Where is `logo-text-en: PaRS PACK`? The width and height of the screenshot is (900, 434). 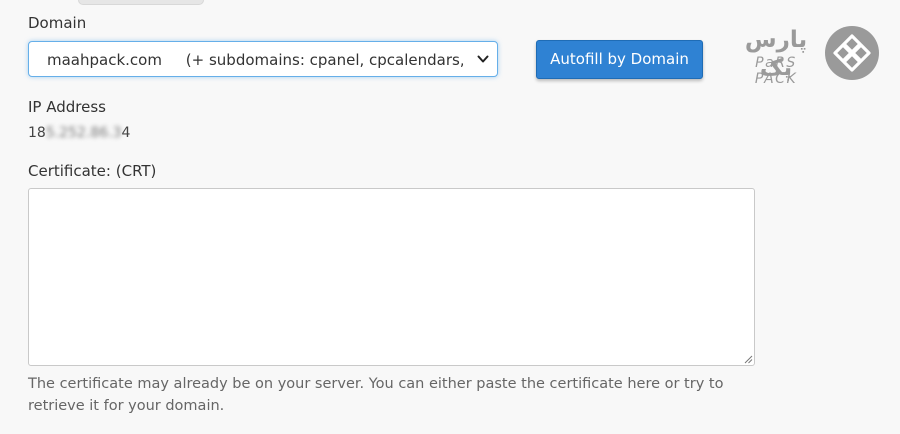
logo-text-en: PaRS PACK is located at coordinates (776, 71).